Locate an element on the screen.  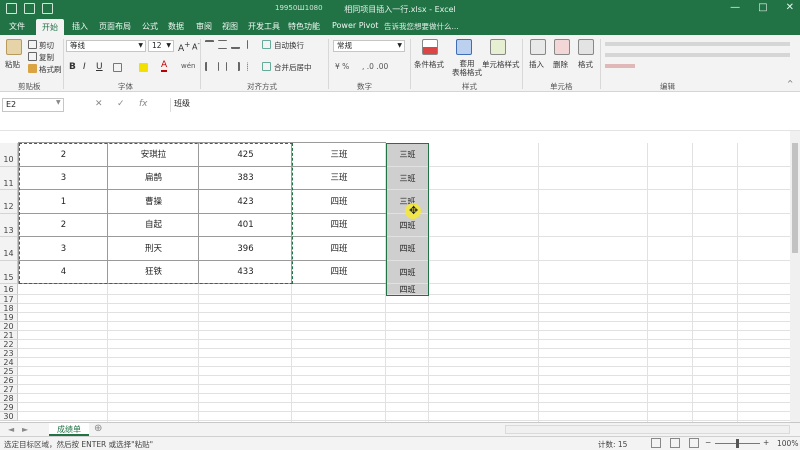
tab-formulas: 公式 is located at coordinates (150, 26).